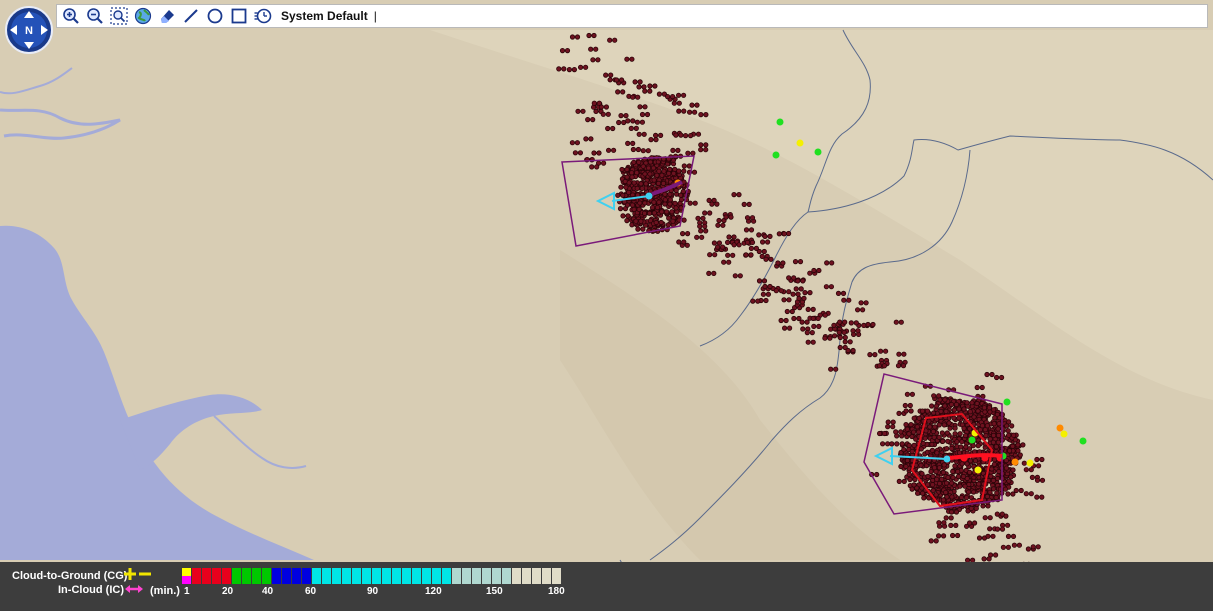 This screenshot has width=1213, height=611. I want to click on circle-tool-button, so click(215, 16).